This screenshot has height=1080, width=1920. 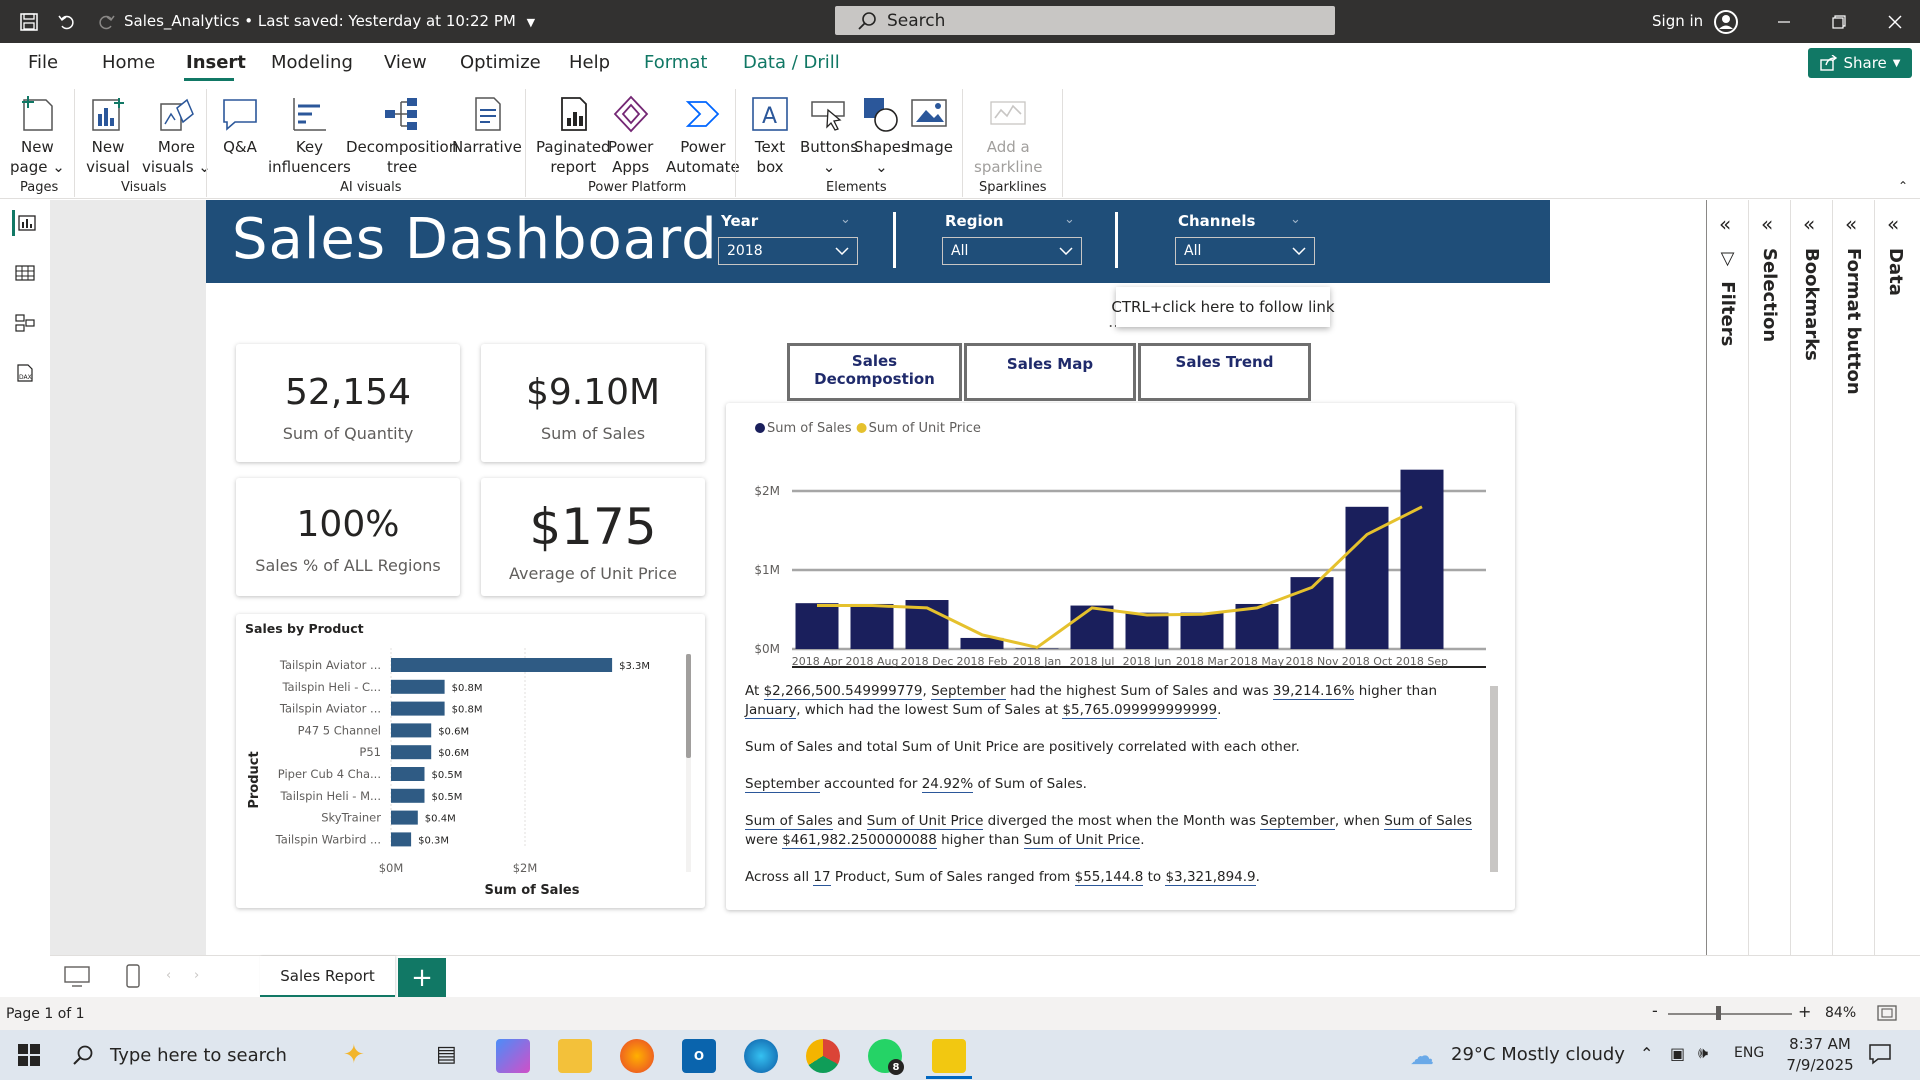 What do you see at coordinates (1749, 1053) in the screenshot?
I see `language-indicator: ENG` at bounding box center [1749, 1053].